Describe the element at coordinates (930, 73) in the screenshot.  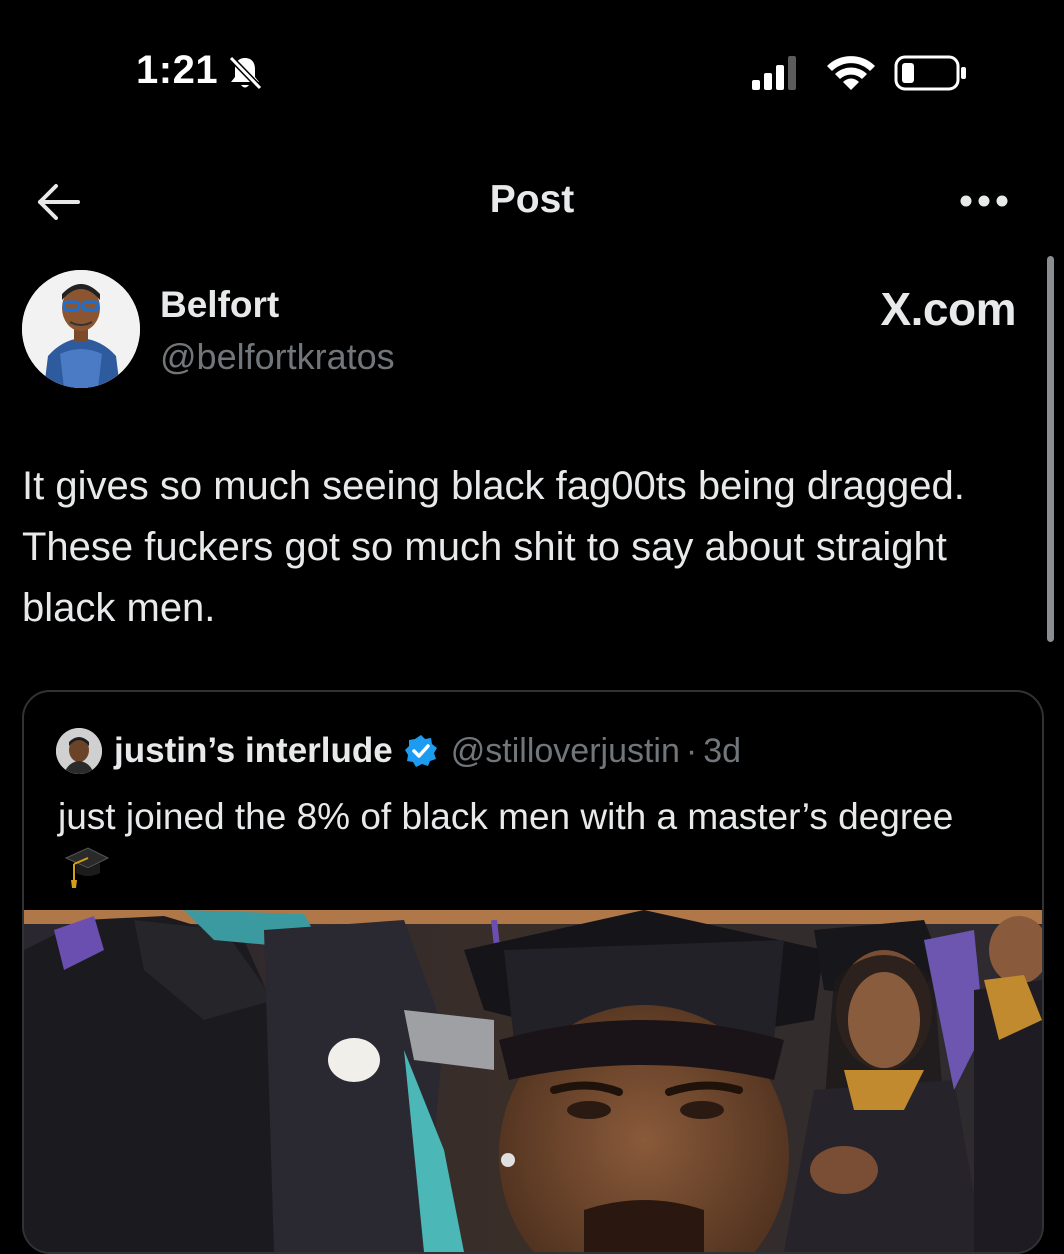
I see `battery-icon` at that location.